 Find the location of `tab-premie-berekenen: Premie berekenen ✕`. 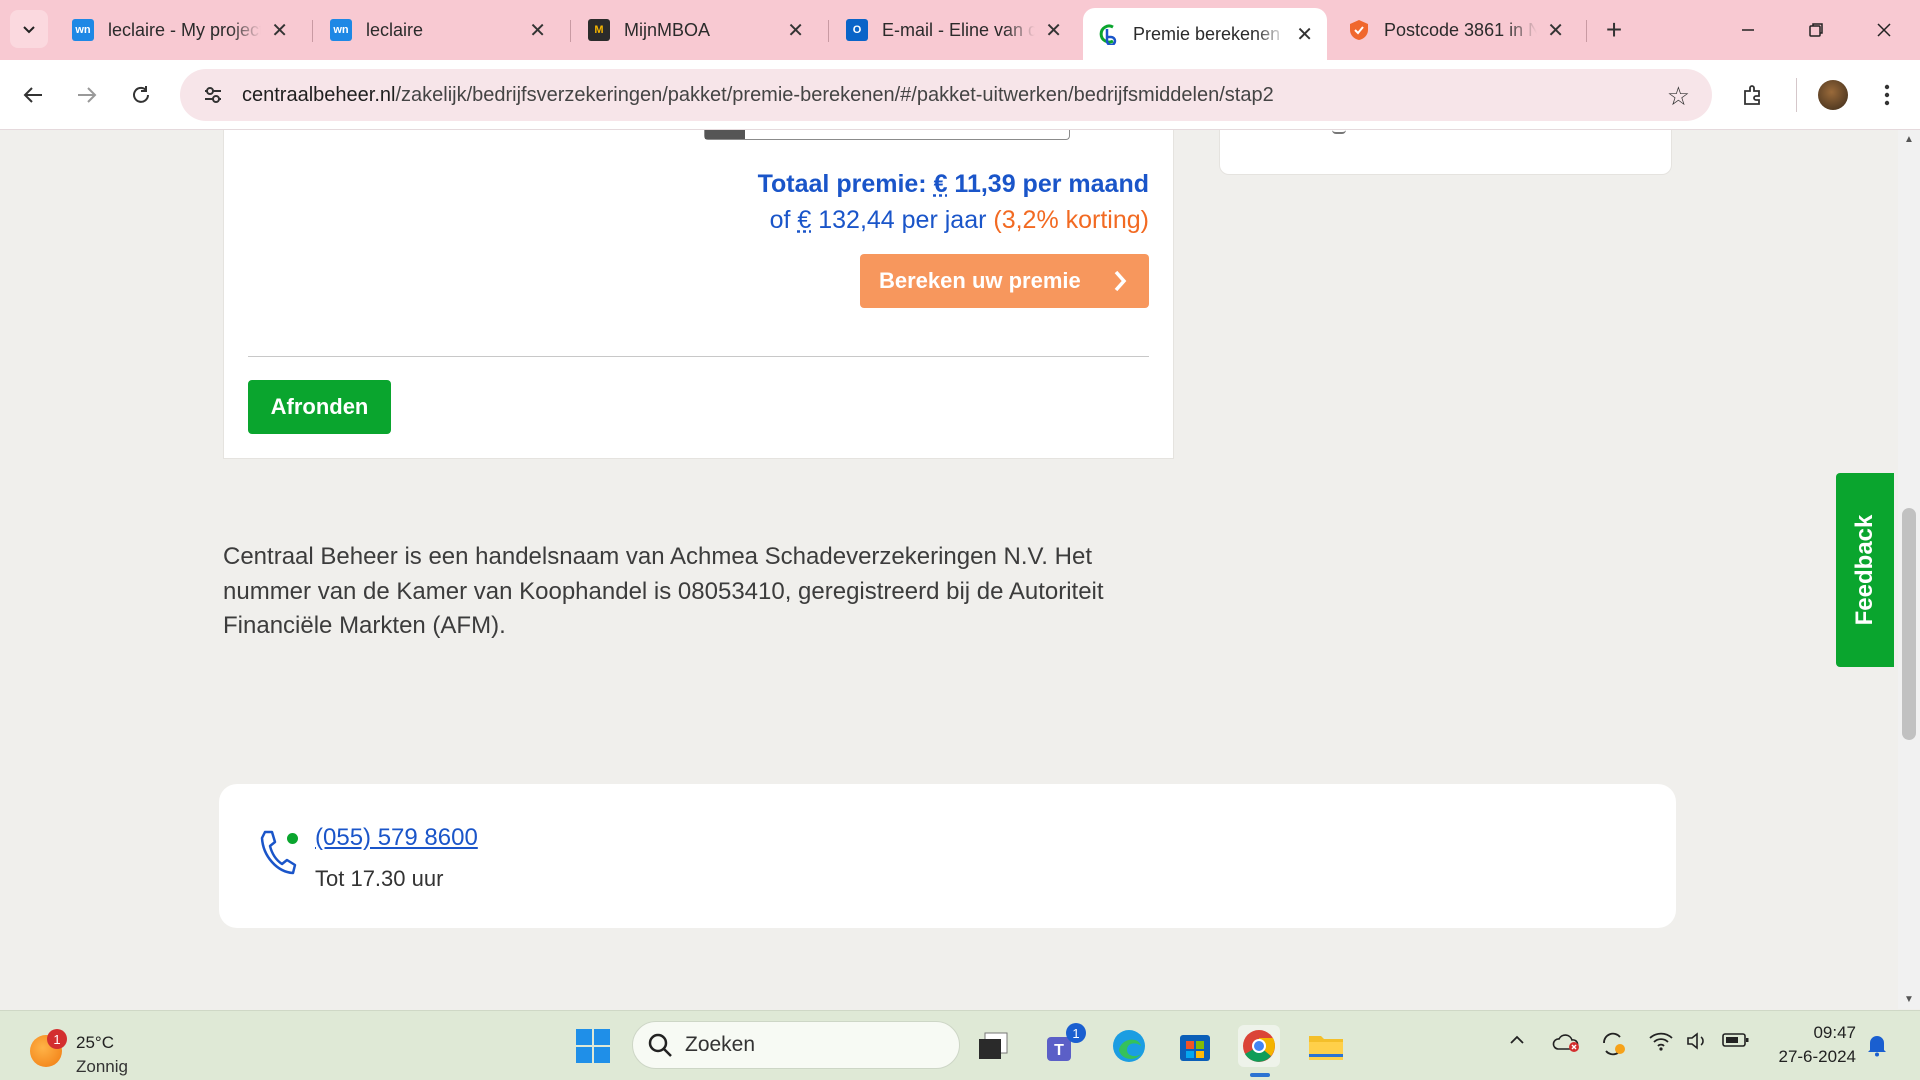

tab-premie-berekenen: Premie berekenen ✕ is located at coordinates (1205, 34).